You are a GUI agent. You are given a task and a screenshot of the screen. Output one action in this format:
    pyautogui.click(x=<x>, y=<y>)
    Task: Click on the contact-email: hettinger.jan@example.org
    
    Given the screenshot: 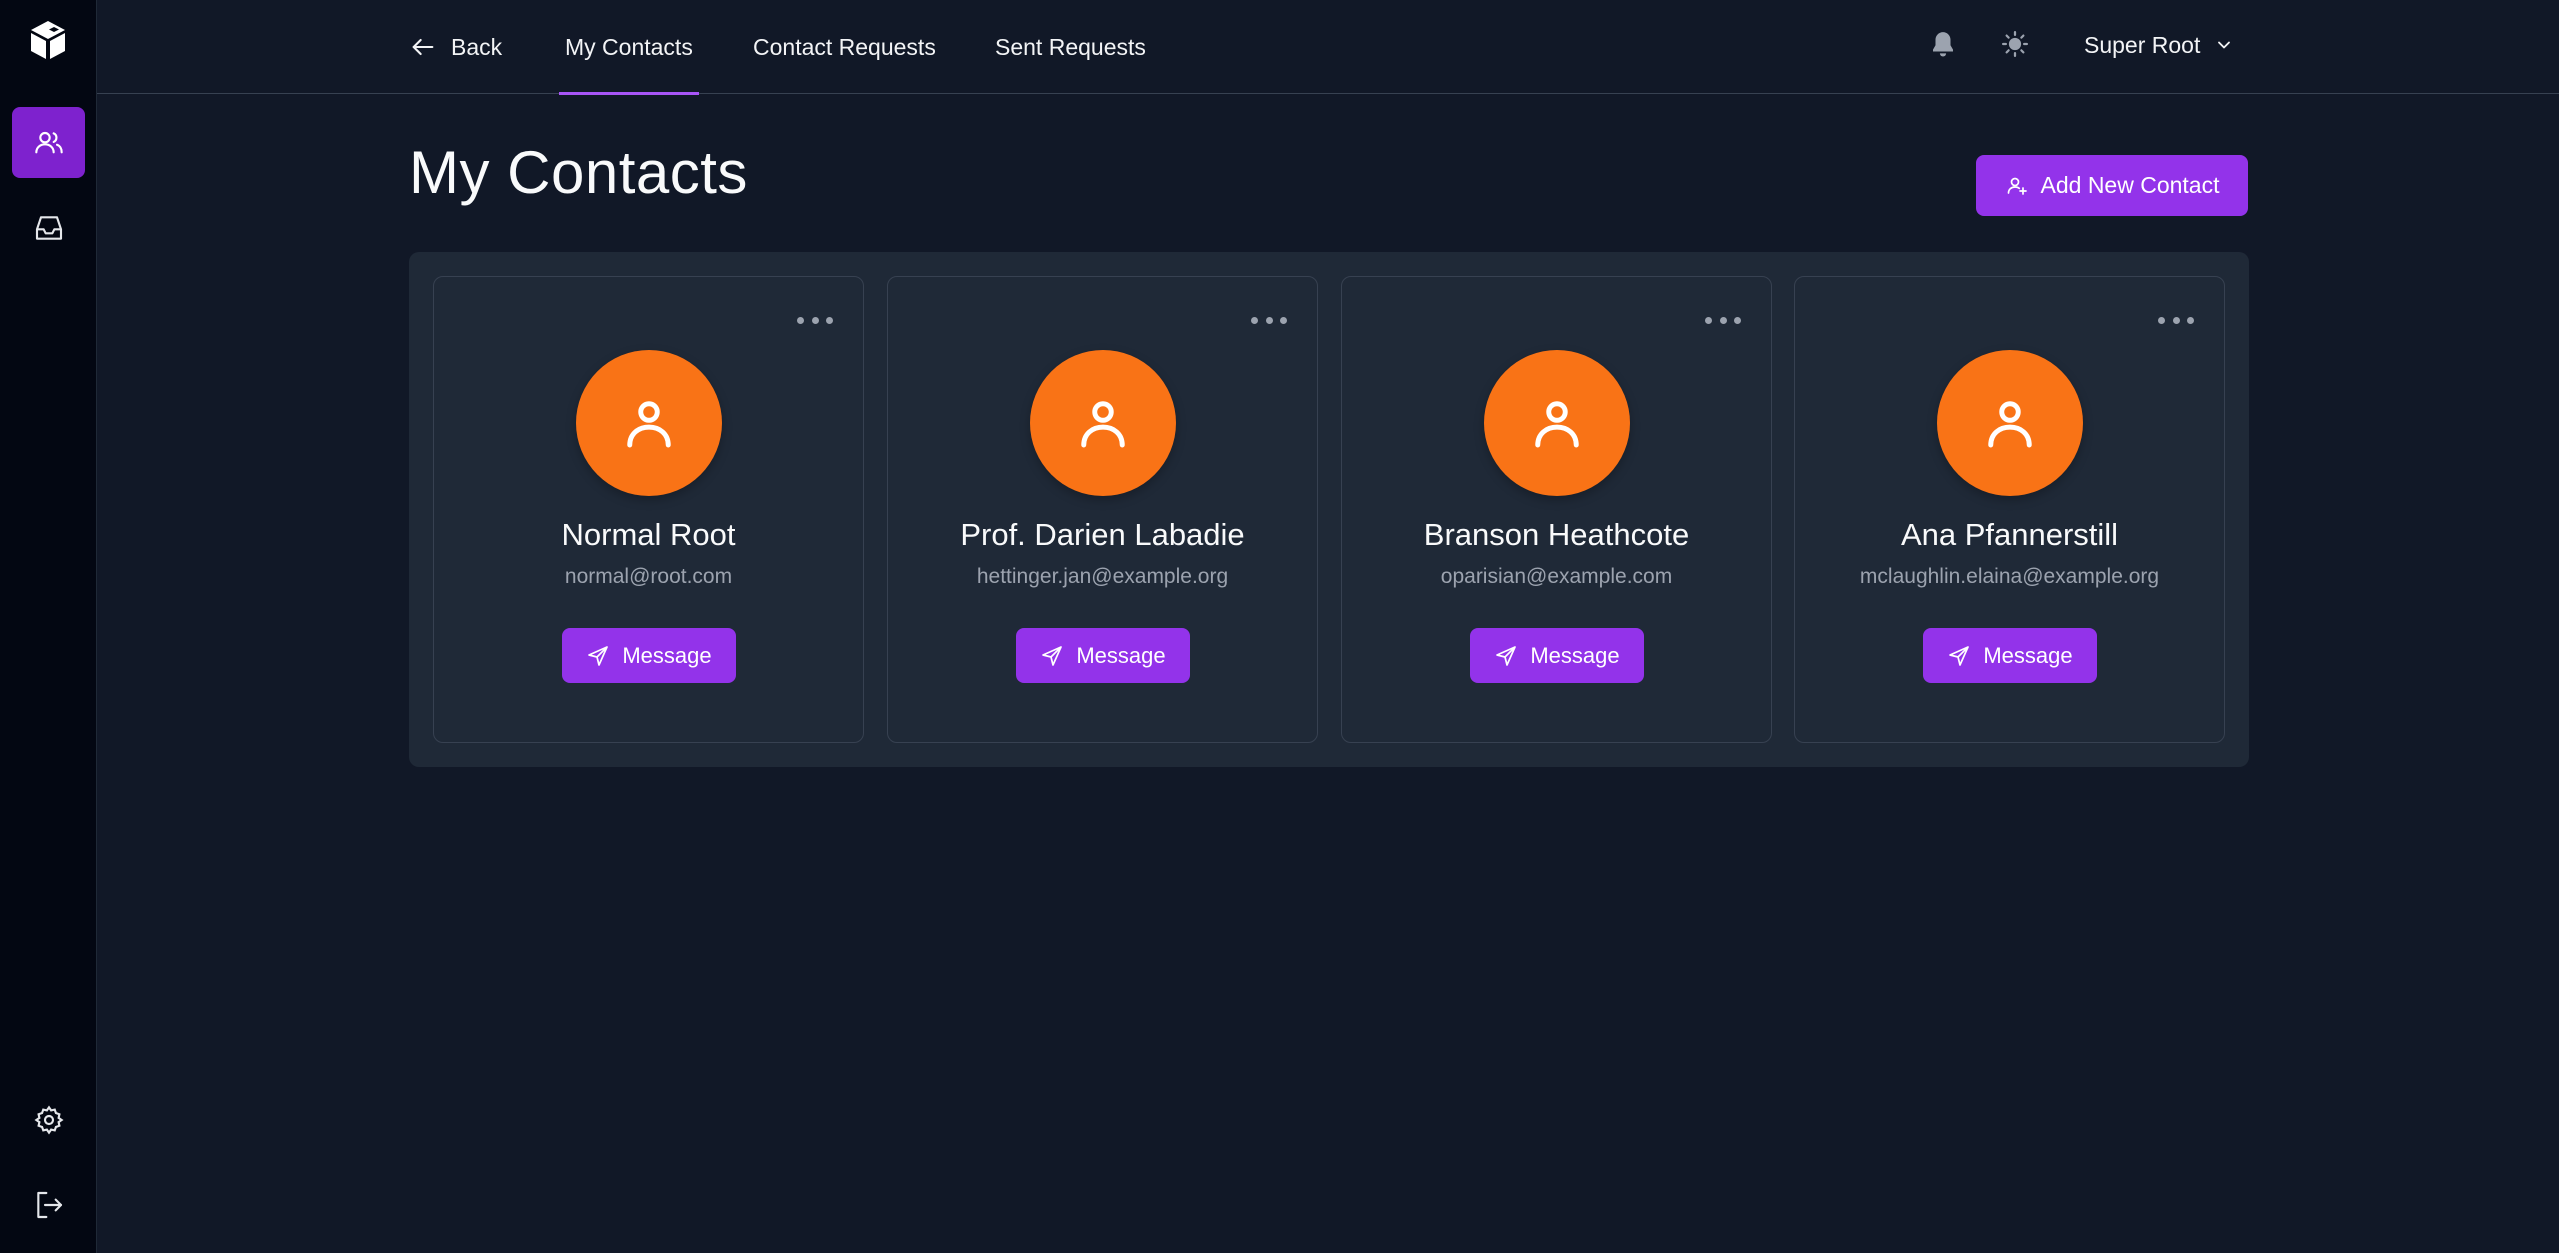 What is the action you would take?
    pyautogui.click(x=1102, y=576)
    